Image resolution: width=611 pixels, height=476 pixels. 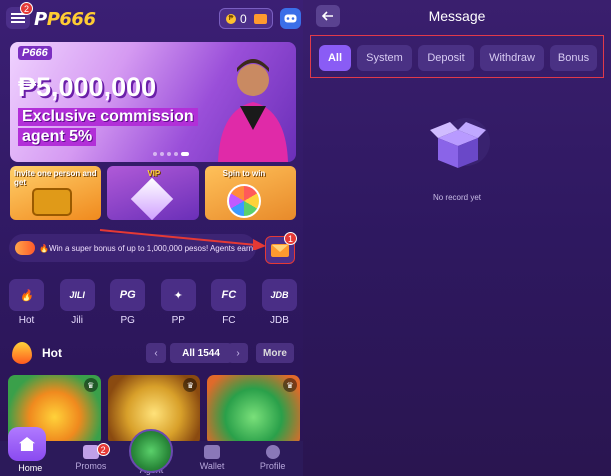 I want to click on spin-wheel-icon, so click(x=243, y=201).